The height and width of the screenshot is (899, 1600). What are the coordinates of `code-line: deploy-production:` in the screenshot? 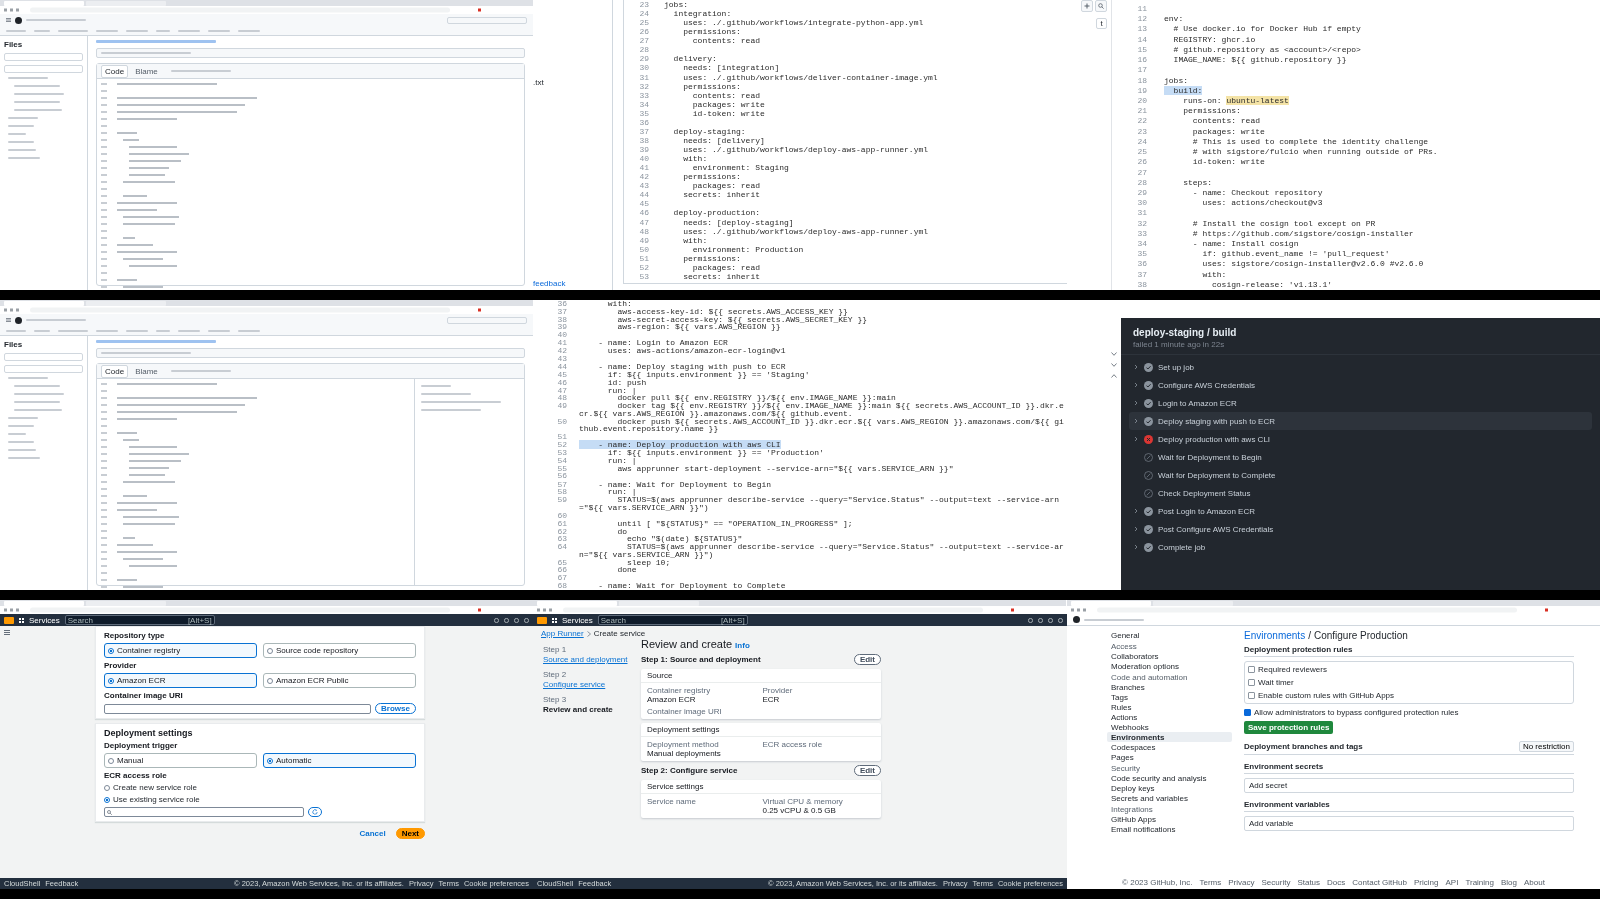 It's located at (716, 213).